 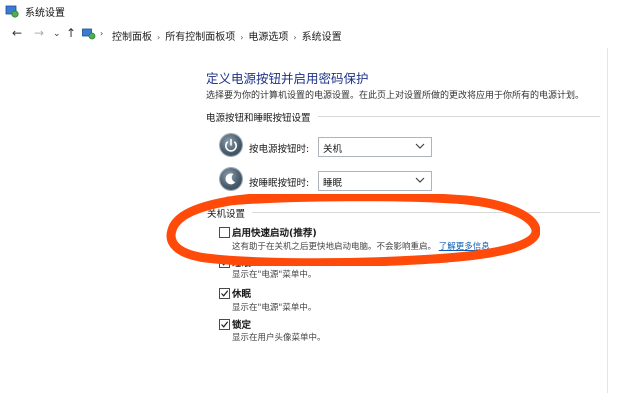 I want to click on sleep-button-label: 按睡眠按钮时:, so click(x=279, y=183).